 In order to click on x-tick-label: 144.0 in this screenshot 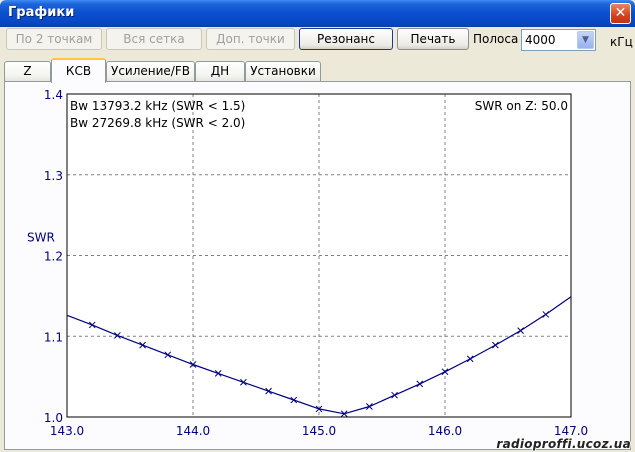, I will do `click(193, 431)`.